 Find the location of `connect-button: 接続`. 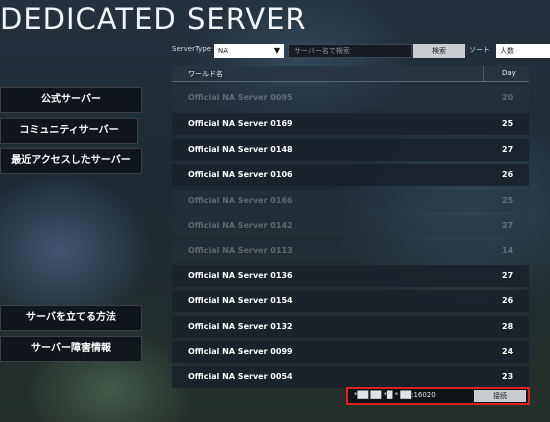

connect-button: 接続 is located at coordinates (500, 396).